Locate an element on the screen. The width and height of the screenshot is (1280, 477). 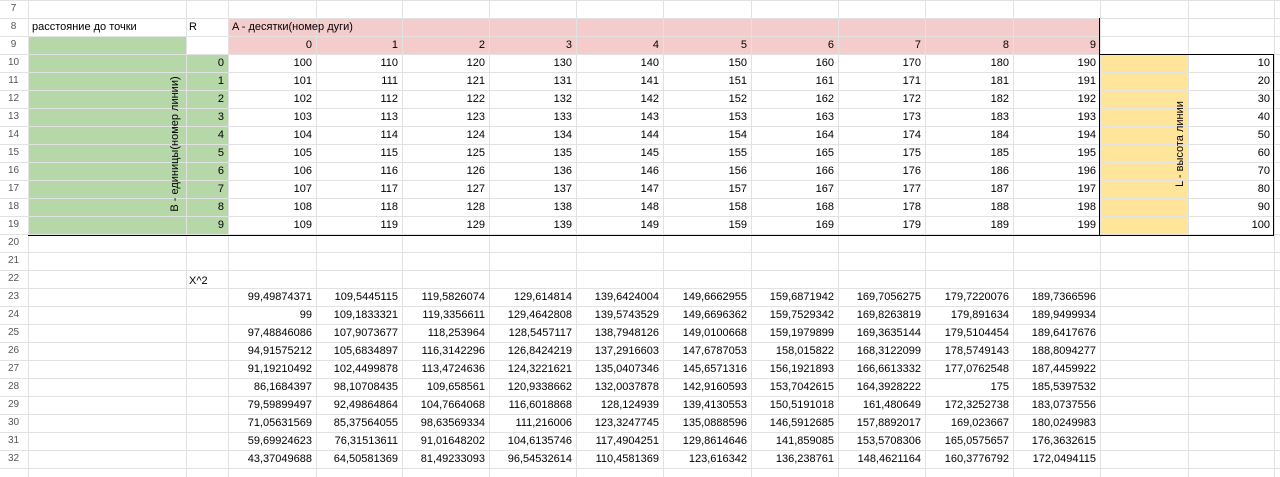
table-cell: 129 is located at coordinates (444, 225).